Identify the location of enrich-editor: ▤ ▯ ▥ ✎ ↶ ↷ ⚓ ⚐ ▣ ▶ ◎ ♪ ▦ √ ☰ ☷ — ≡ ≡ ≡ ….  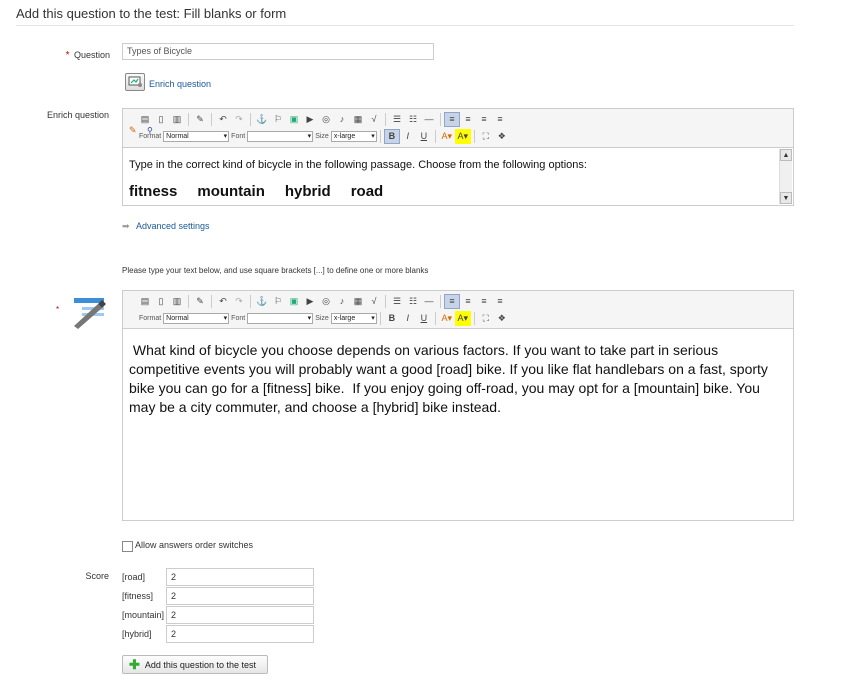
(458, 157).